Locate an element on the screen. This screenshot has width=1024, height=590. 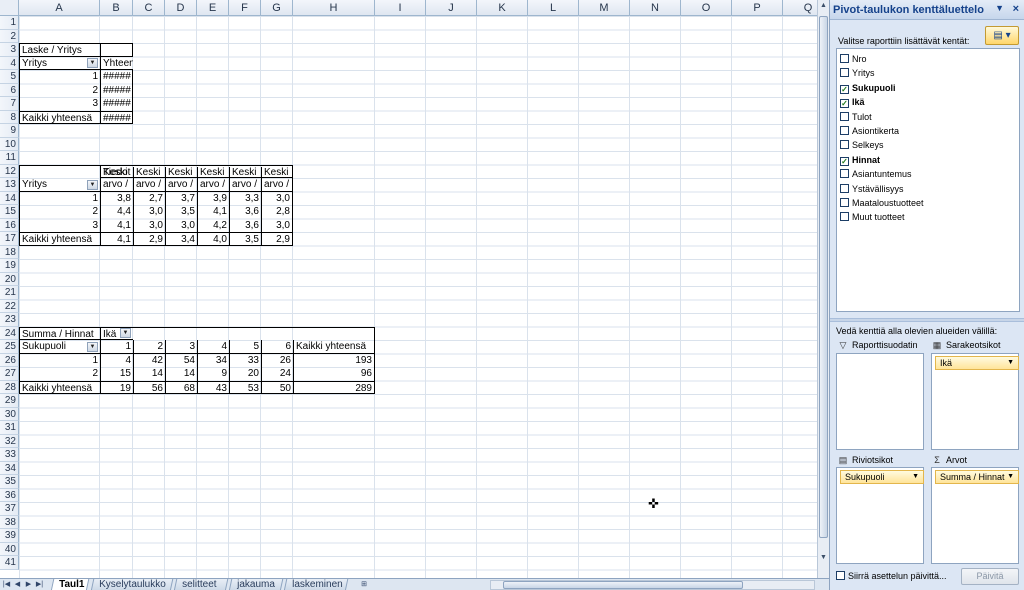
pivot3-value: 54 is located at coordinates (181, 360).